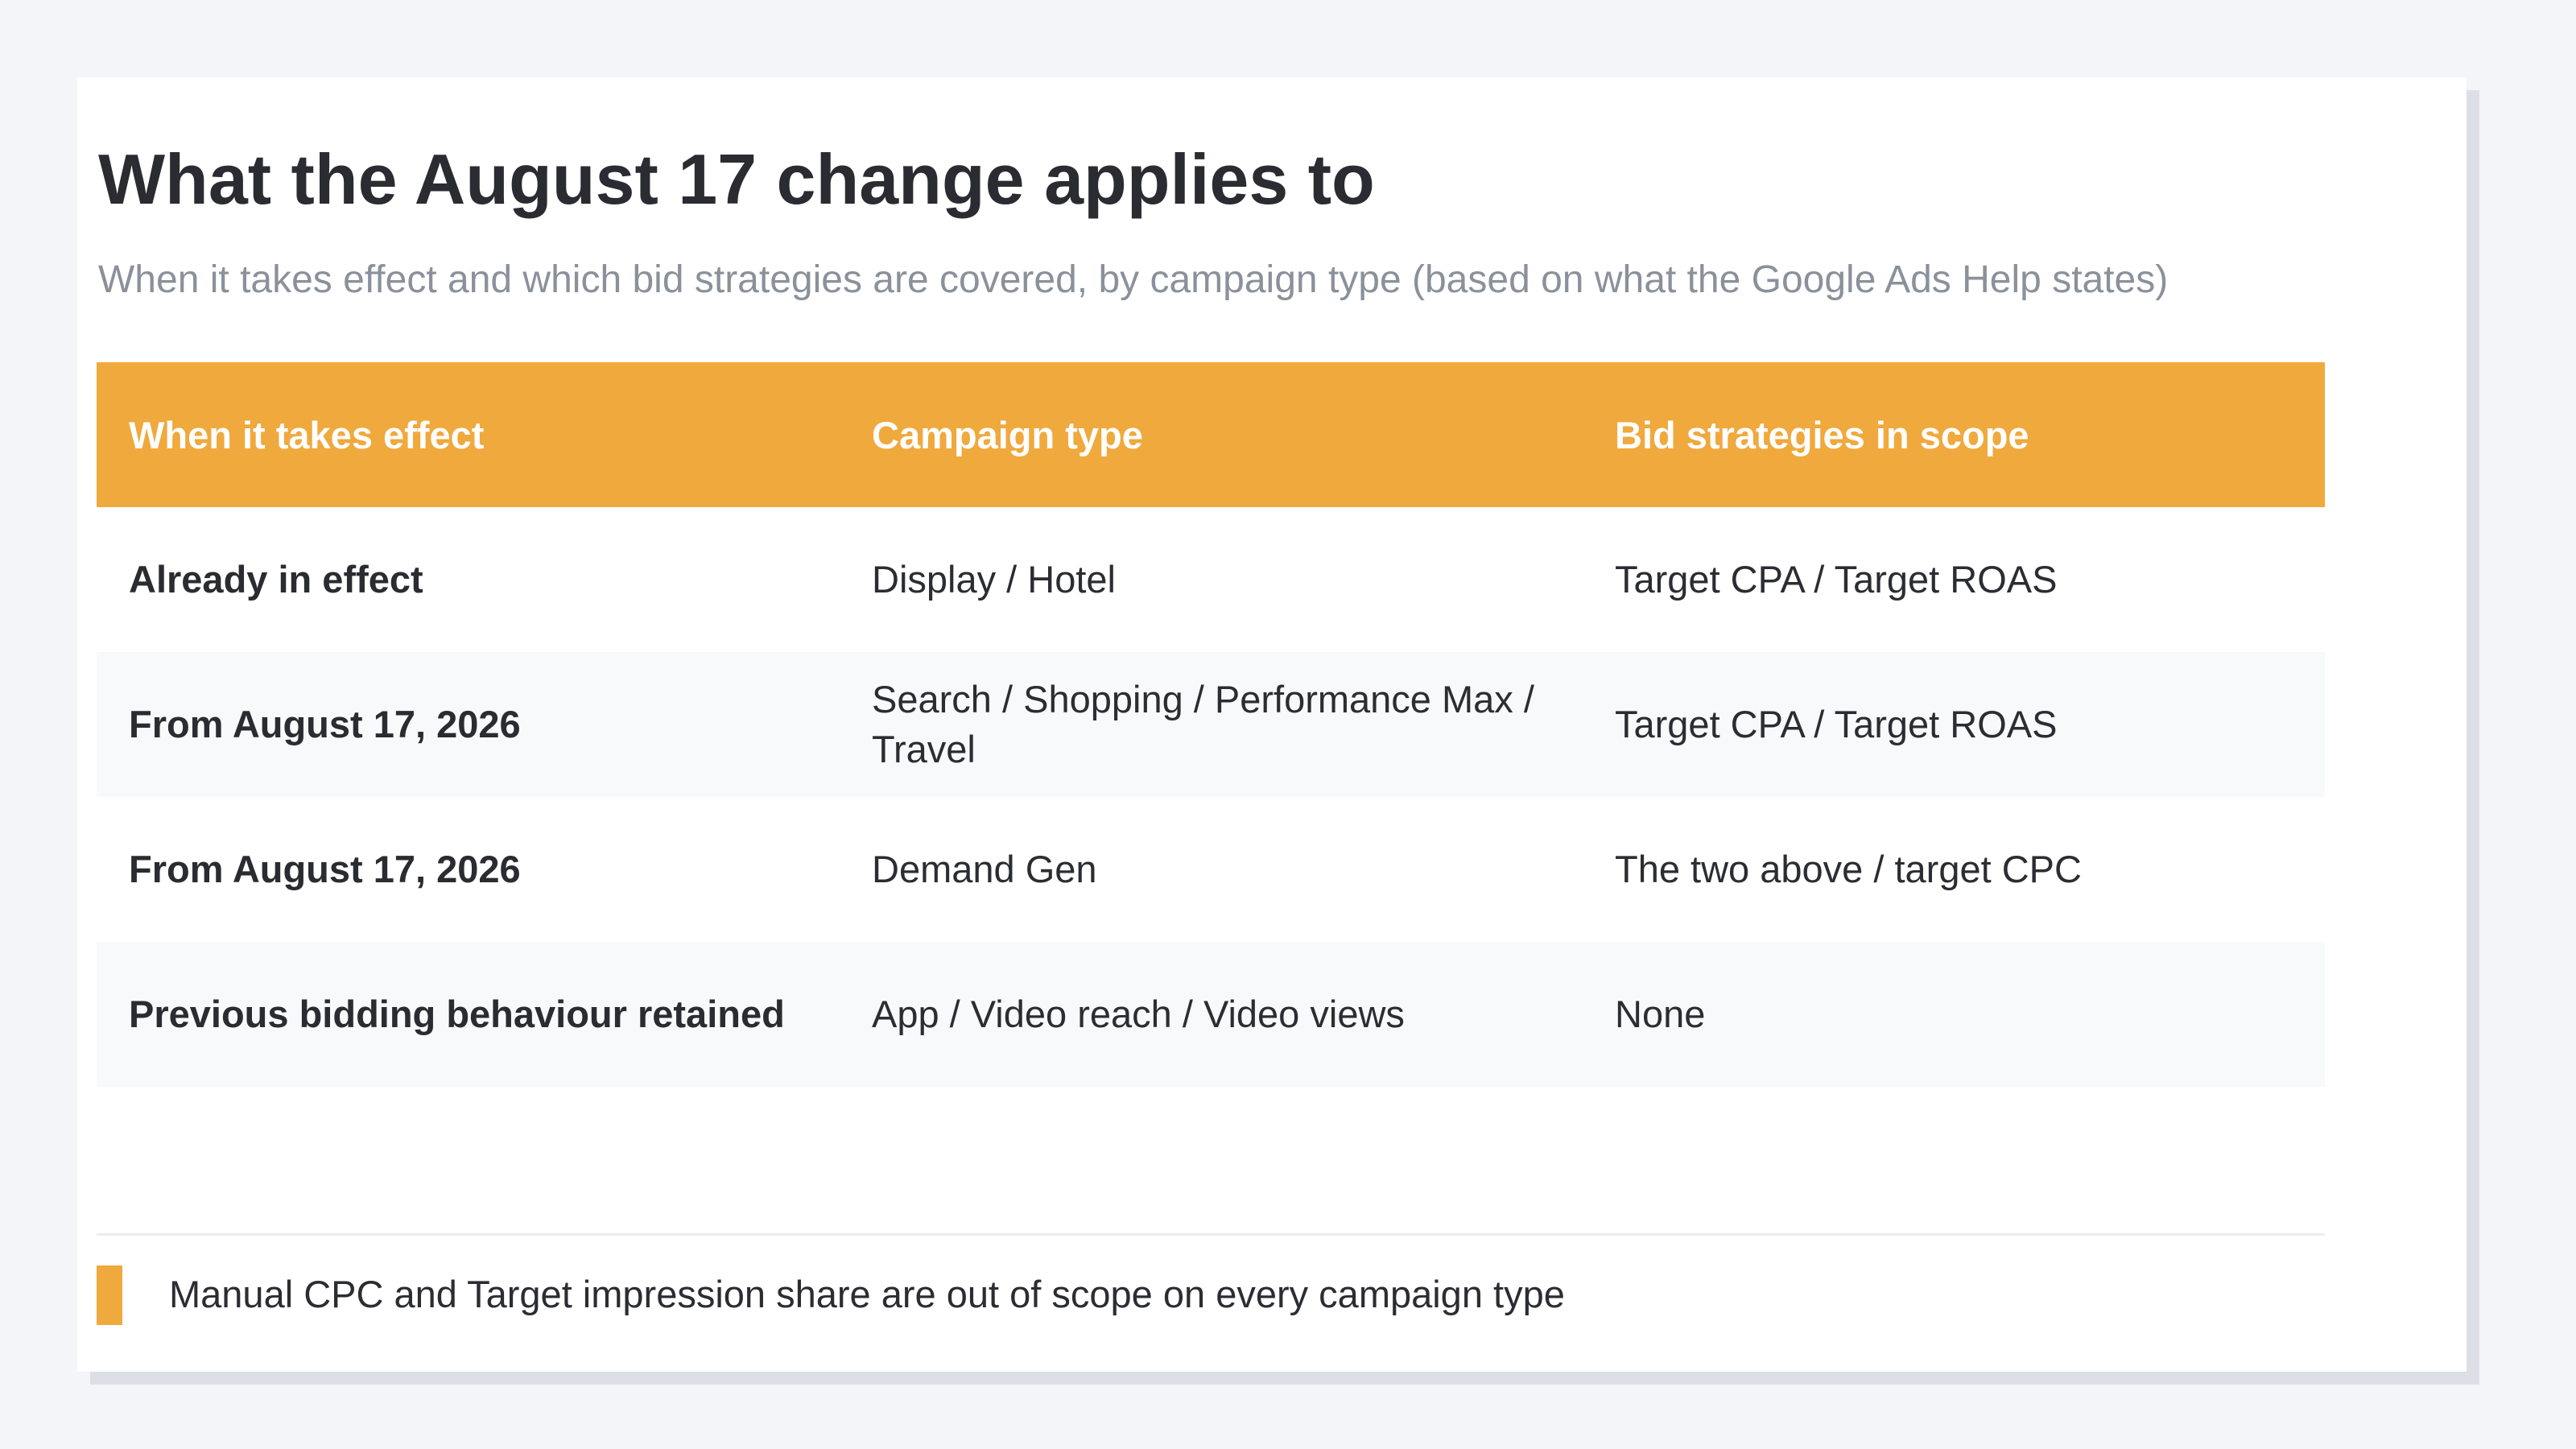  What do you see at coordinates (994, 579) in the screenshot?
I see `cell-campaign-type: Display / Hotel` at bounding box center [994, 579].